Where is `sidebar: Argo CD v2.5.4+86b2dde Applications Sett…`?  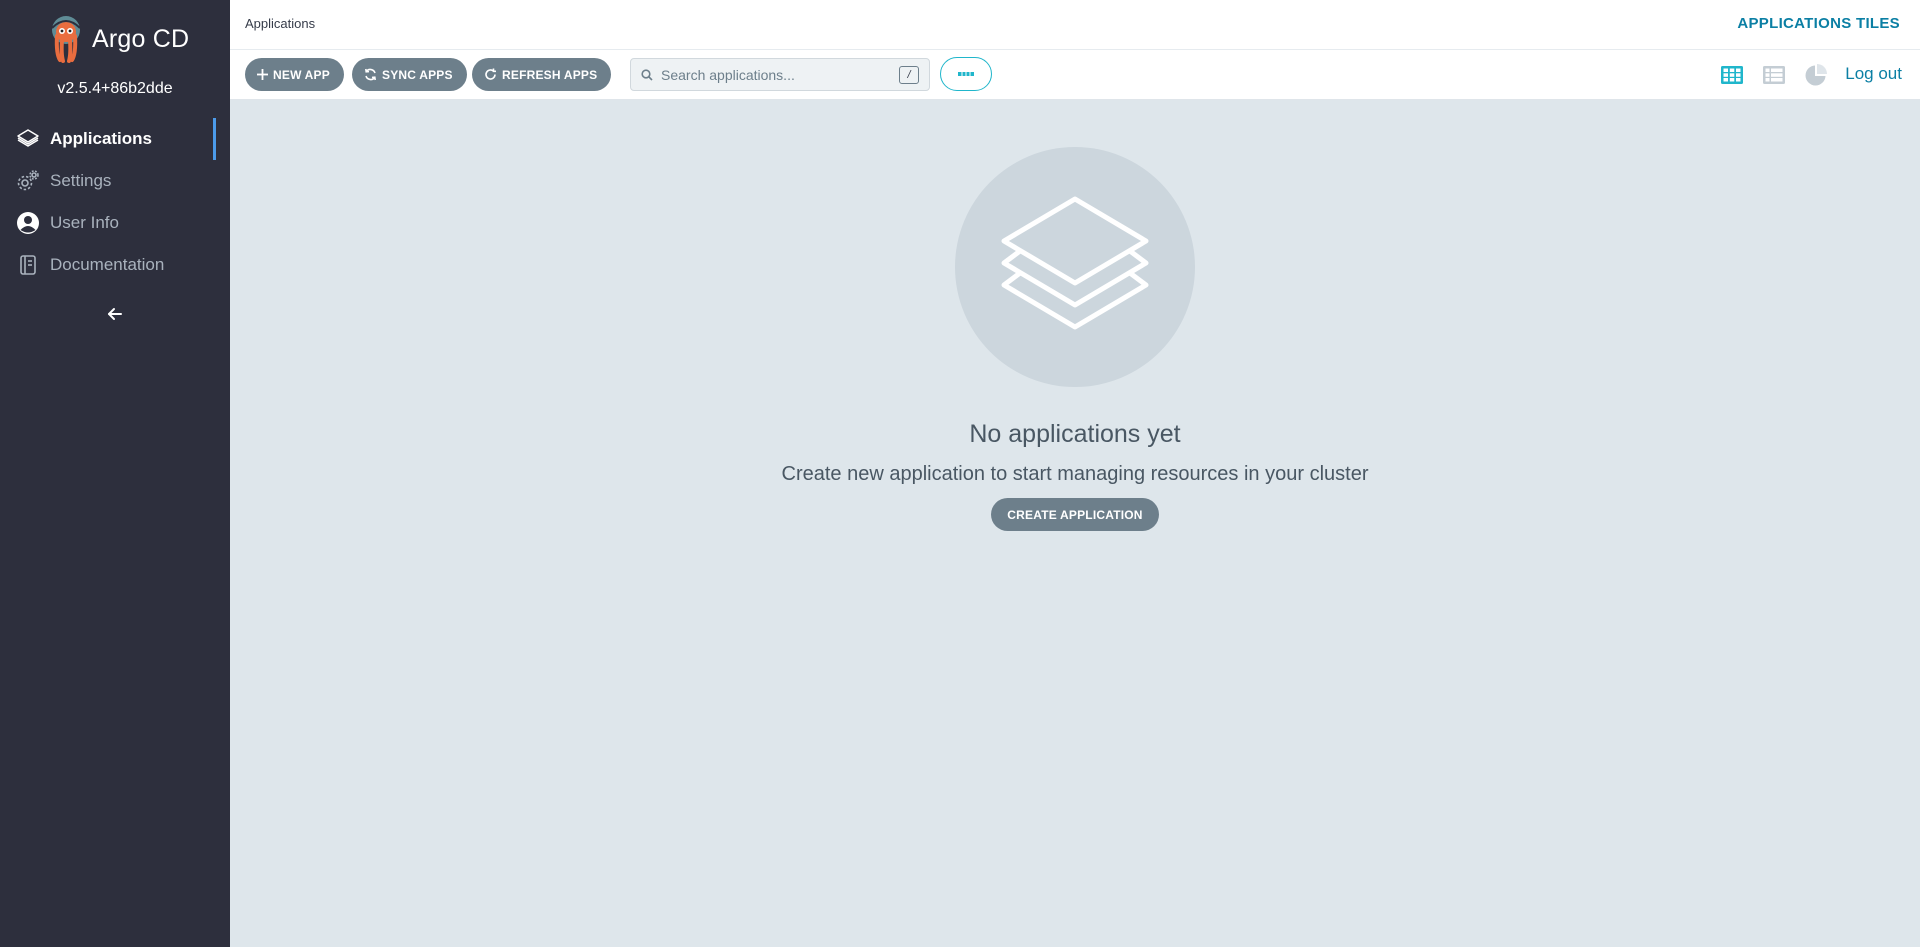
sidebar: Argo CD v2.5.4+86b2dde Applications Sett… is located at coordinates (115, 473).